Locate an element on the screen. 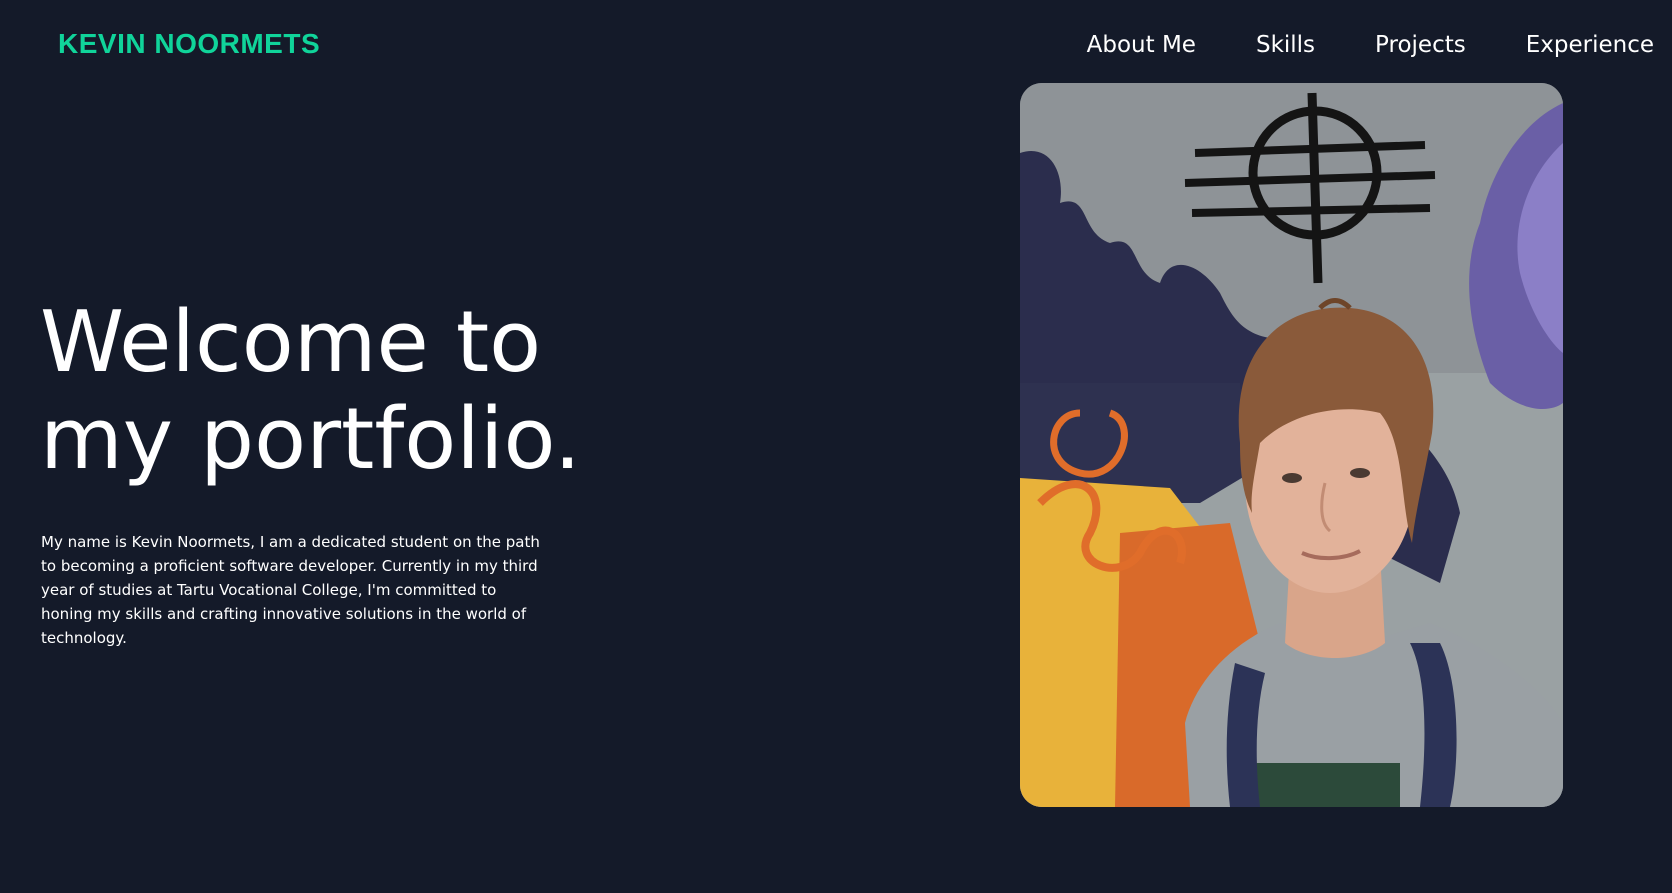 The width and height of the screenshot is (1672, 893). nav-link-about-me: About Me is located at coordinates (1141, 45).